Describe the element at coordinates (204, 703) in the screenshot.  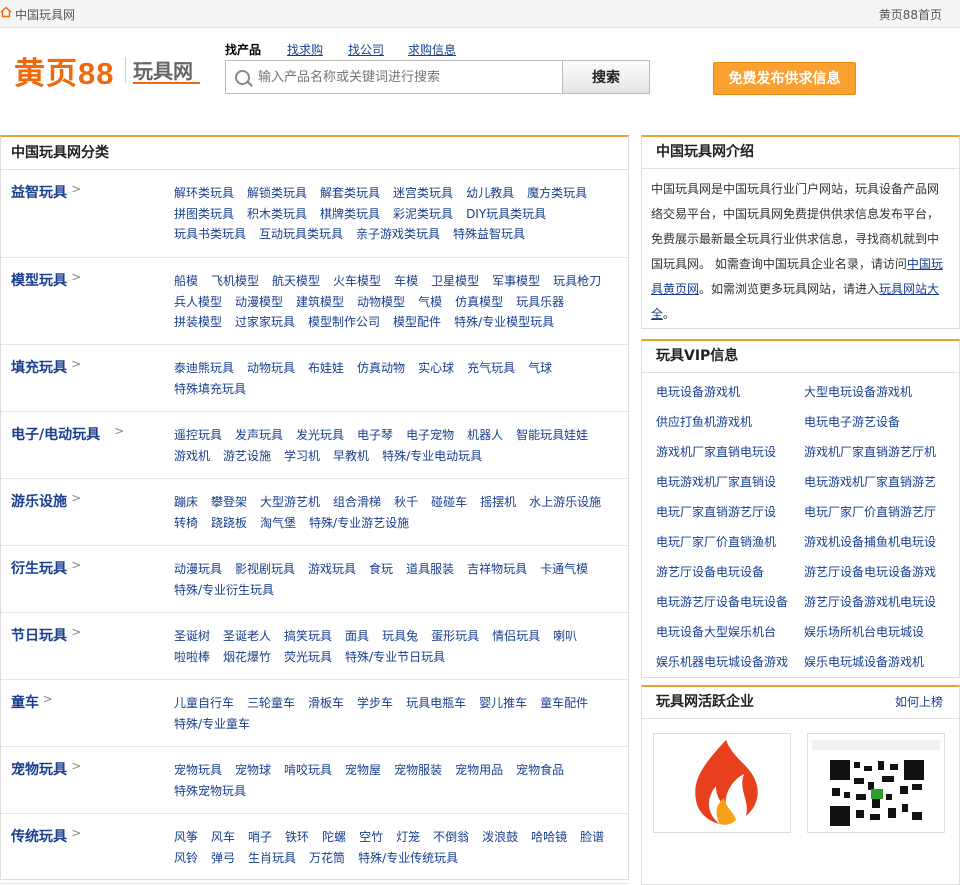
I see `subcategory-link: 儿童自行车` at that location.